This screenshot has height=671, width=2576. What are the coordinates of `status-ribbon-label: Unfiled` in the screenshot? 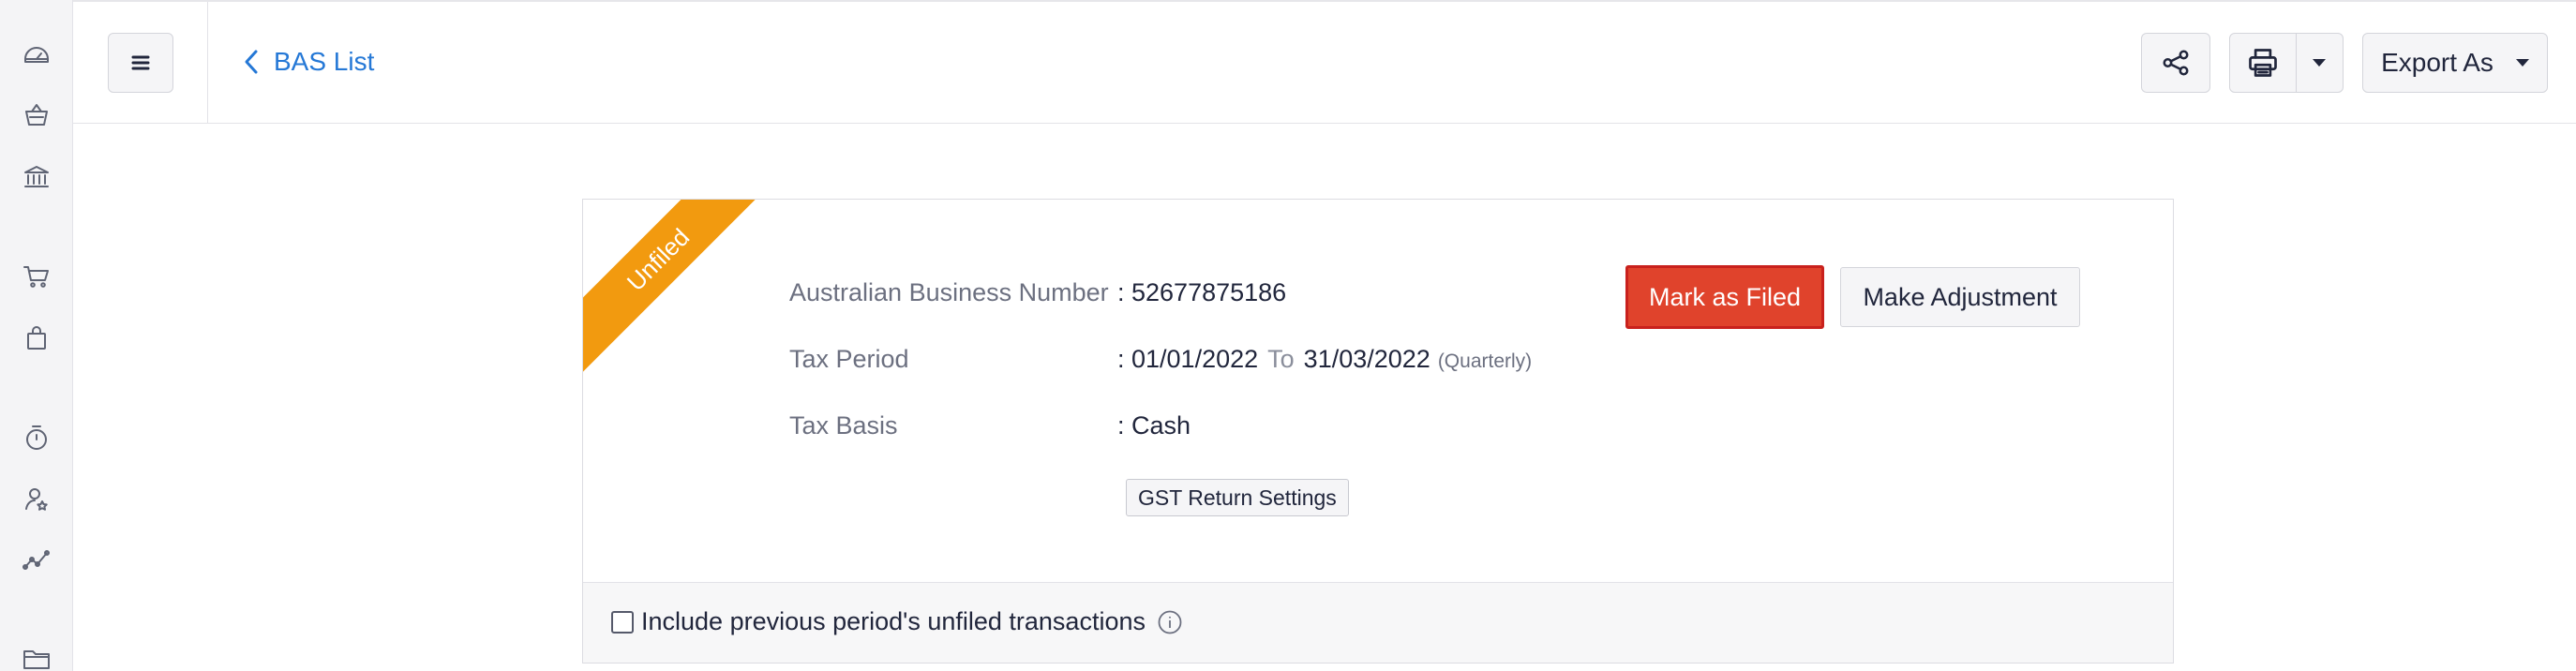 It's located at (671, 288).